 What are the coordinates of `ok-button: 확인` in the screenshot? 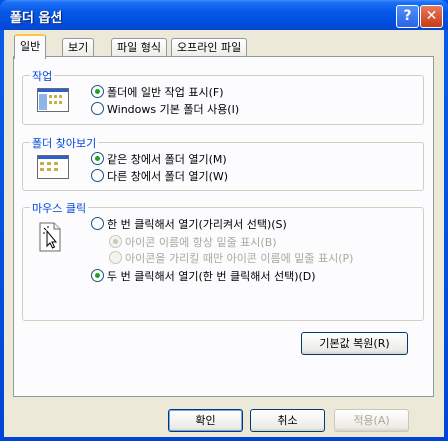 It's located at (205, 420).